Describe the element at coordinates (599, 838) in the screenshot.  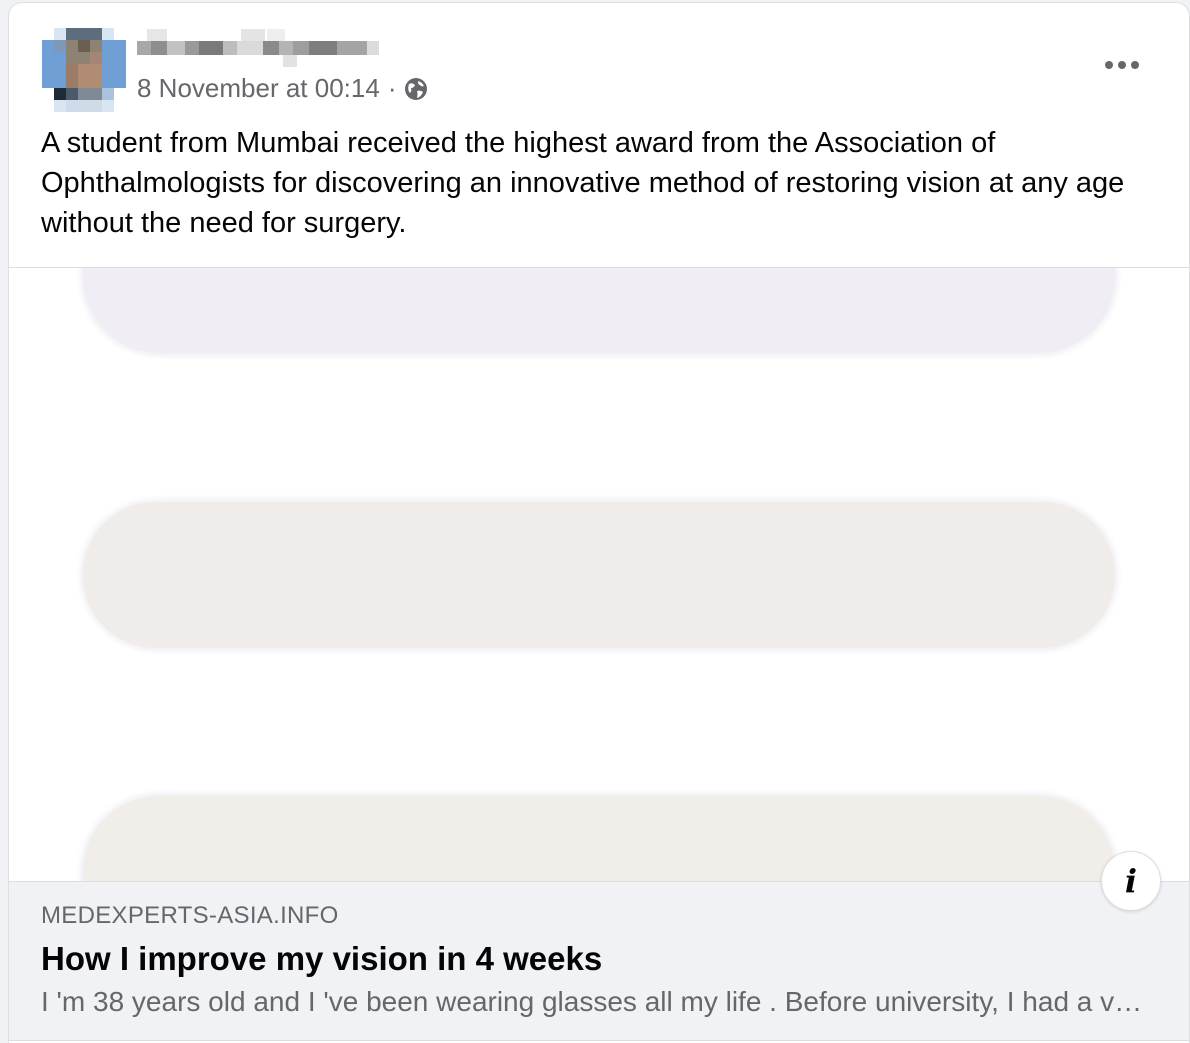
I see `image-shape-bottom` at that location.